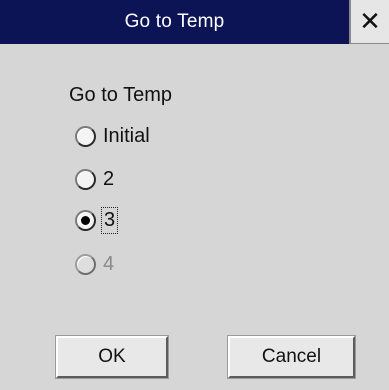 The image size is (389, 390). What do you see at coordinates (126, 135) in the screenshot?
I see `radio-label-initial: Initial` at bounding box center [126, 135].